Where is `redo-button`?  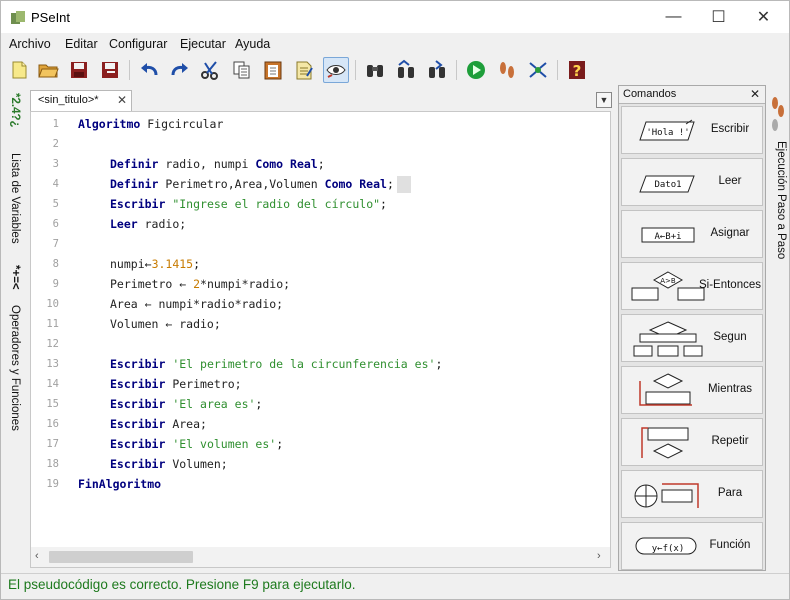
redo-button is located at coordinates (180, 70).